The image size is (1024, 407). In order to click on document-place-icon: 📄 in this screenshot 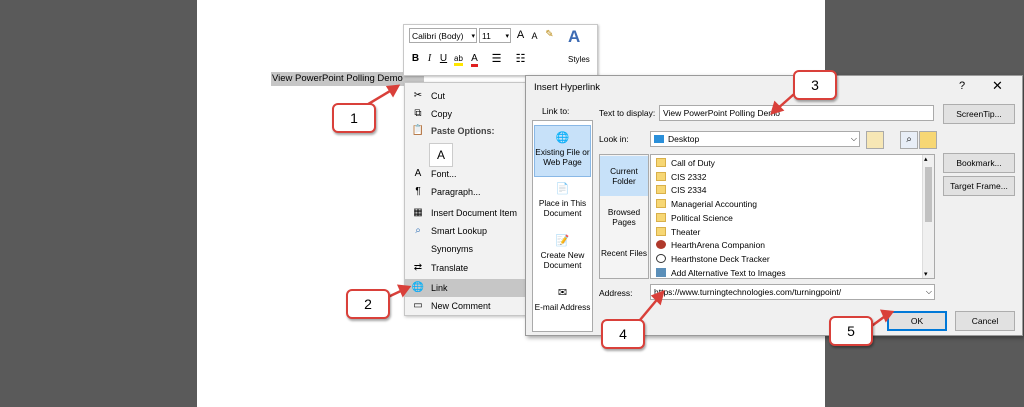, I will do `click(562, 189)`.